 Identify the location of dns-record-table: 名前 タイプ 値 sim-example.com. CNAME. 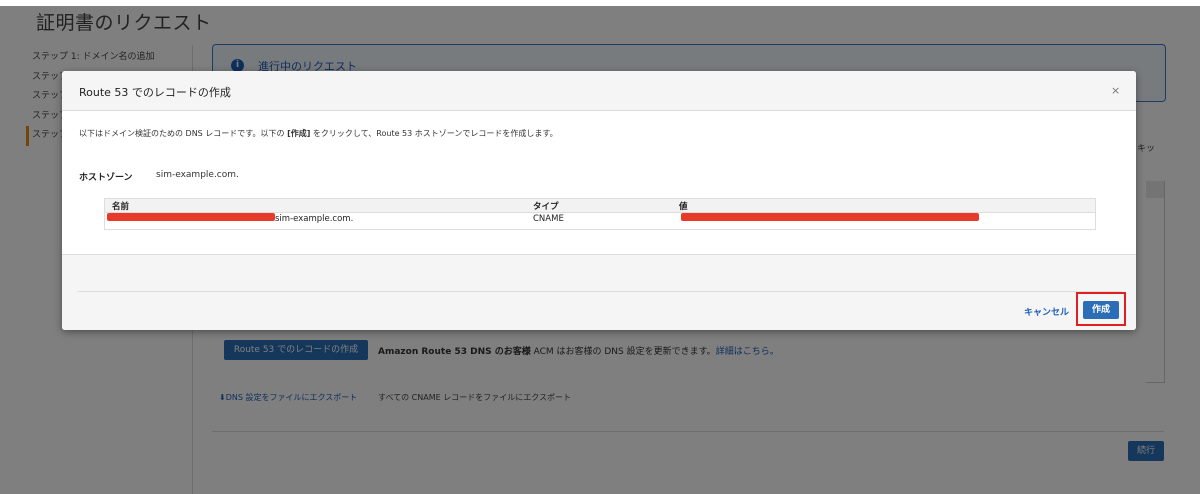
(600, 214).